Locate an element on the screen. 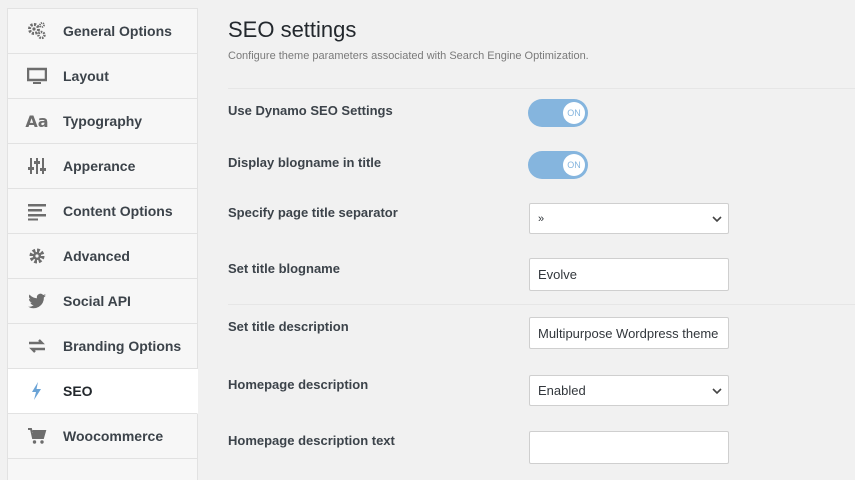 This screenshot has height=480, width=855. sidebar-item-label: Layout is located at coordinates (86, 76).